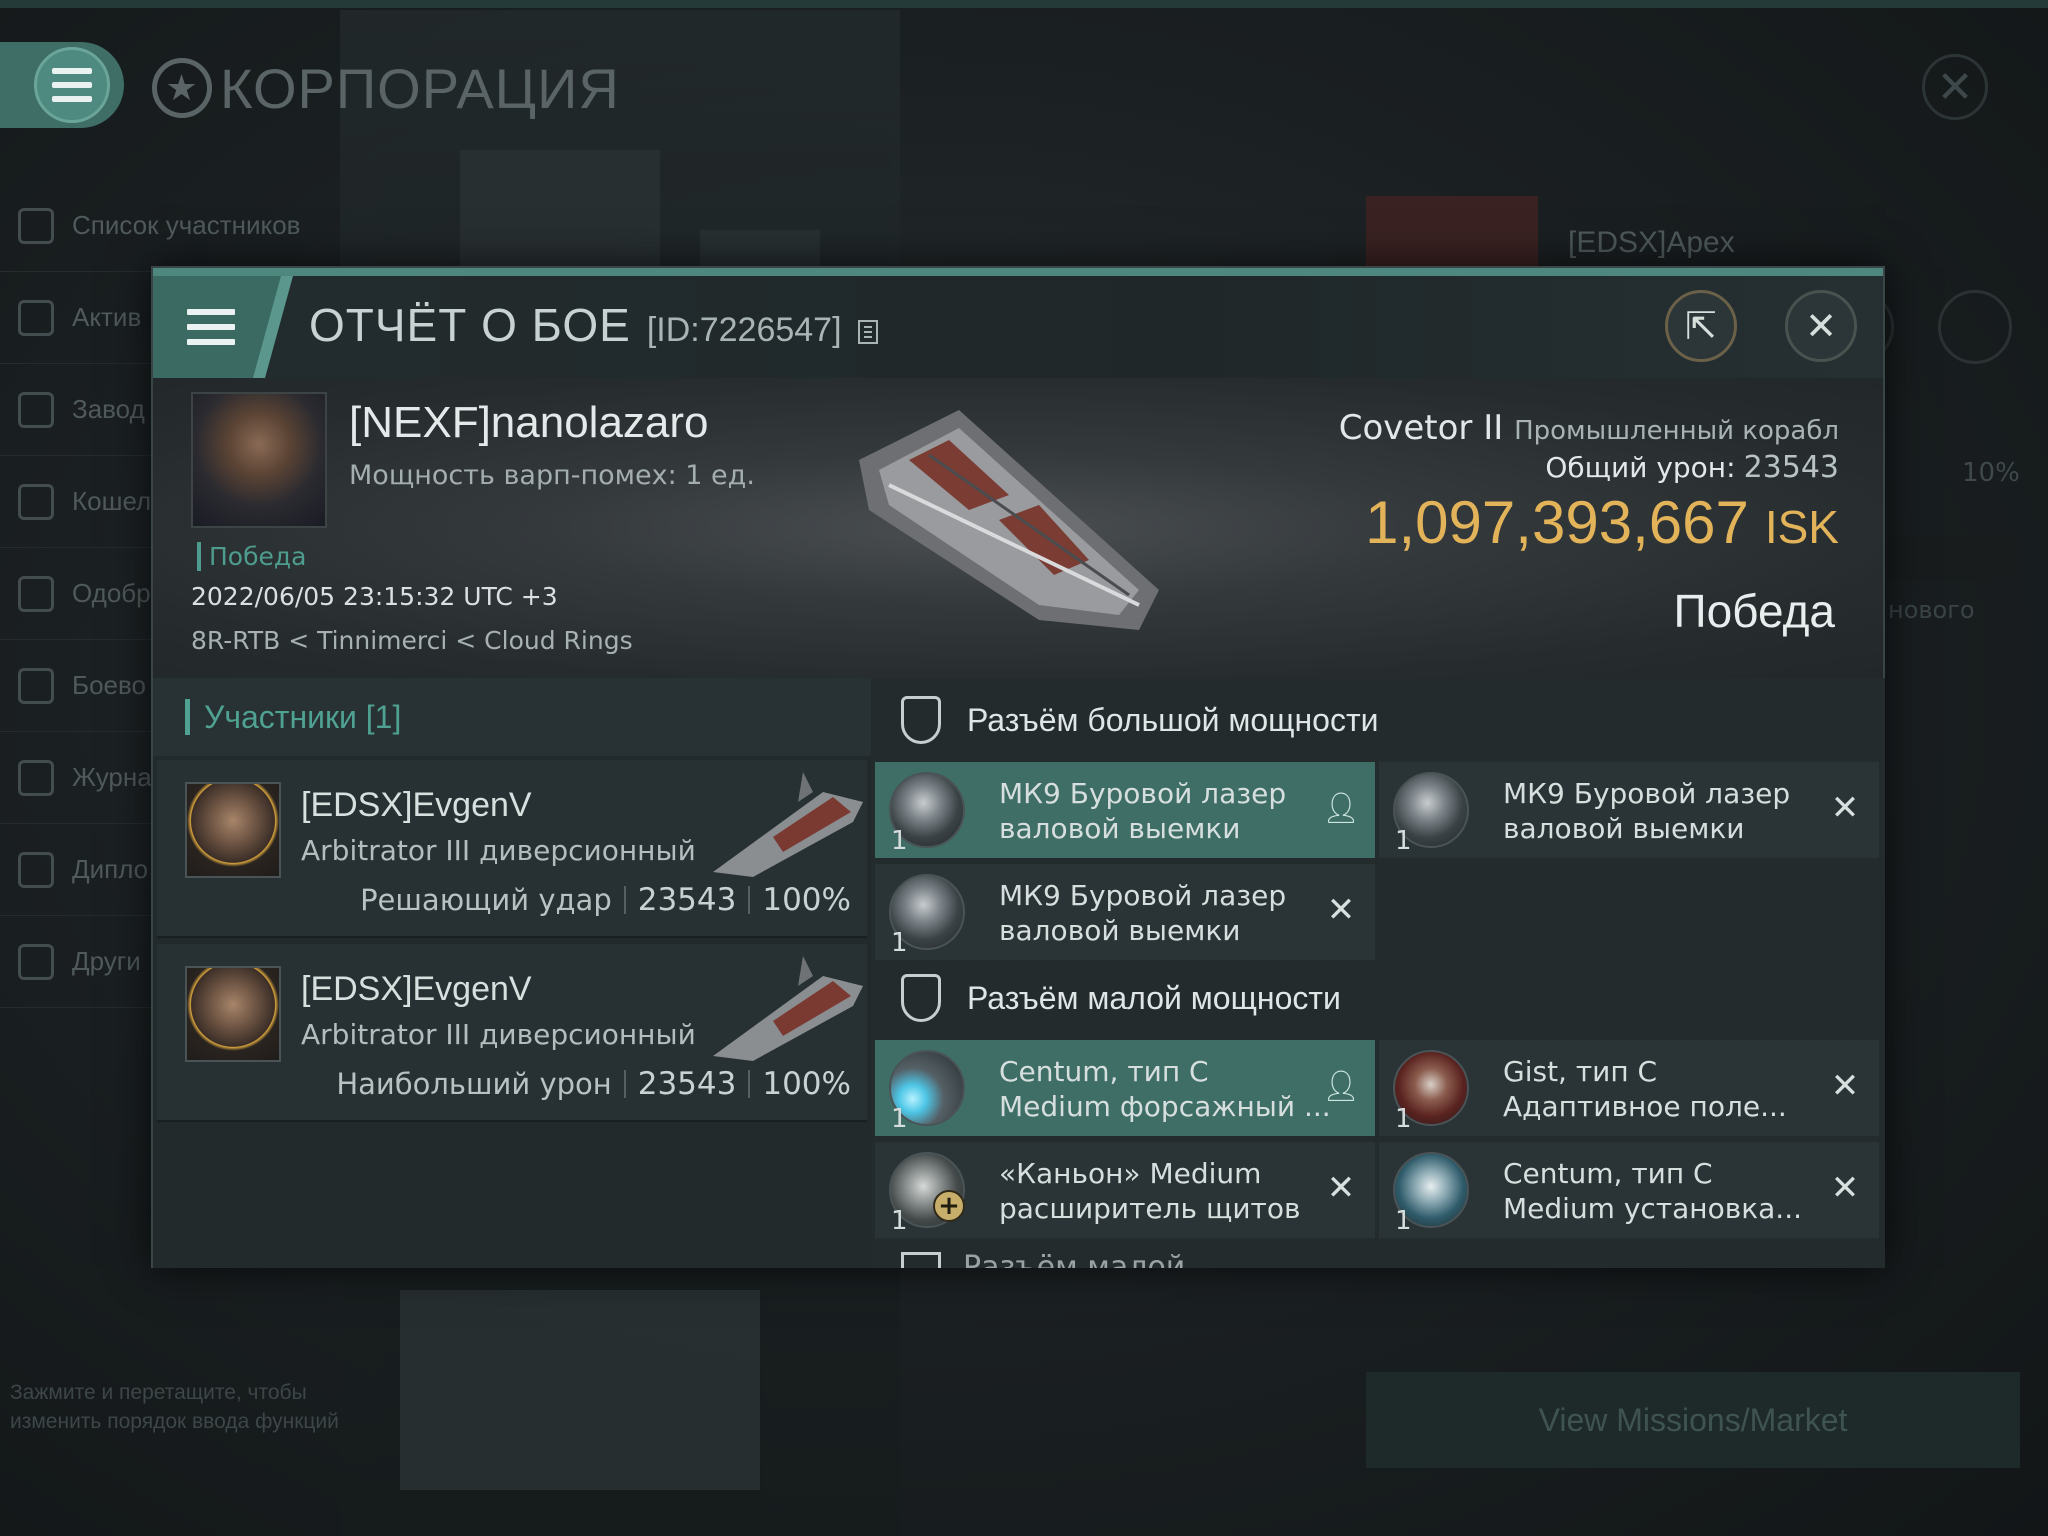 The height and width of the screenshot is (1536, 2048). Describe the element at coordinates (921, 1260) in the screenshot. I see `next-section-icon` at that location.